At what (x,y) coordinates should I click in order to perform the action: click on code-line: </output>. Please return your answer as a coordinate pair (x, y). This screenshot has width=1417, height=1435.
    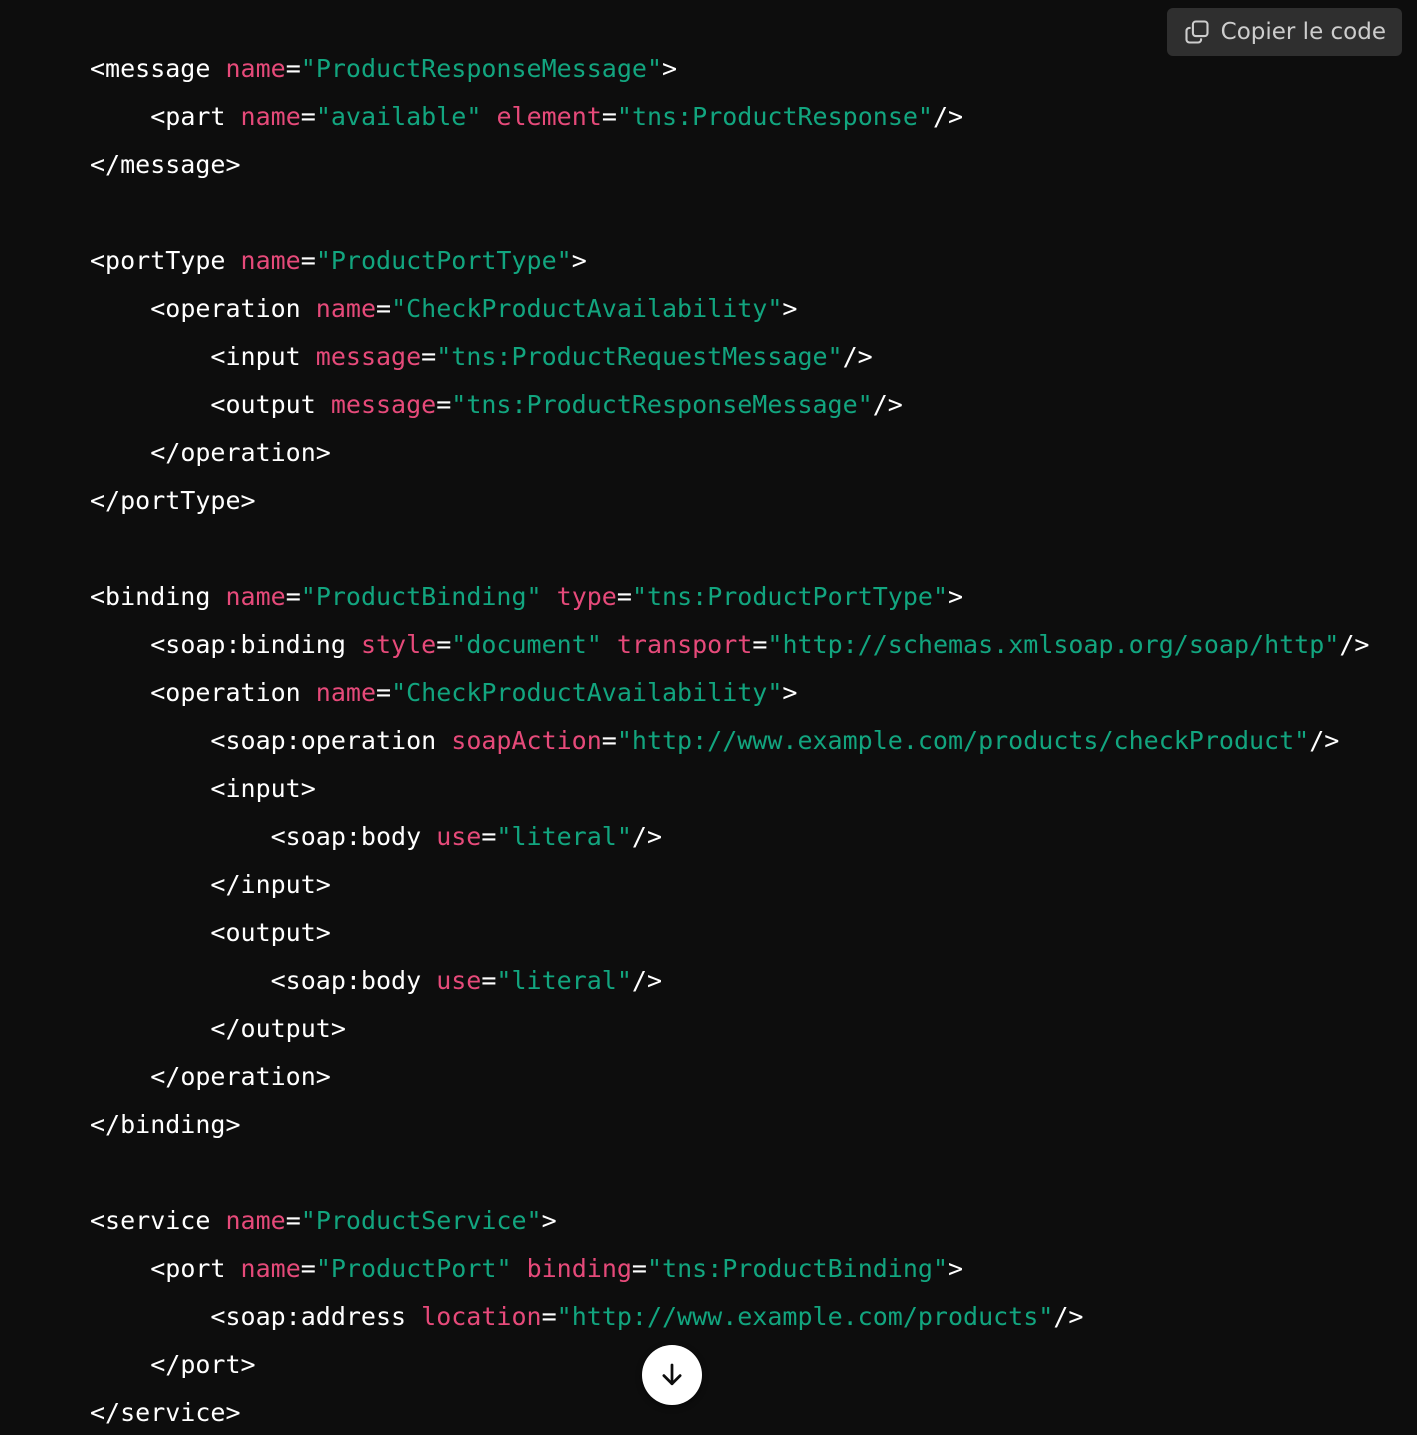
    Looking at the image, I should click on (729, 1029).